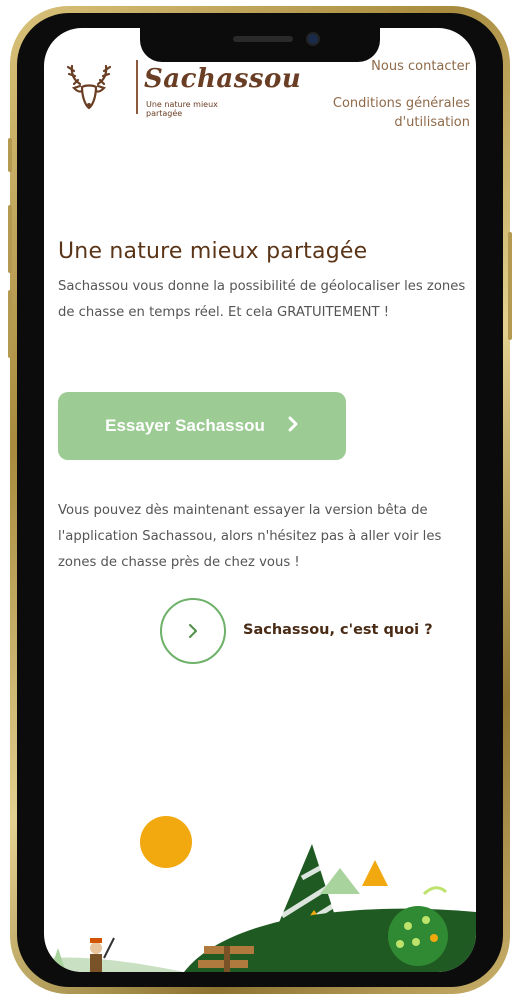 Image resolution: width=520 pixels, height=1000 pixels. I want to click on brand-name: Sachassou, so click(223, 79).